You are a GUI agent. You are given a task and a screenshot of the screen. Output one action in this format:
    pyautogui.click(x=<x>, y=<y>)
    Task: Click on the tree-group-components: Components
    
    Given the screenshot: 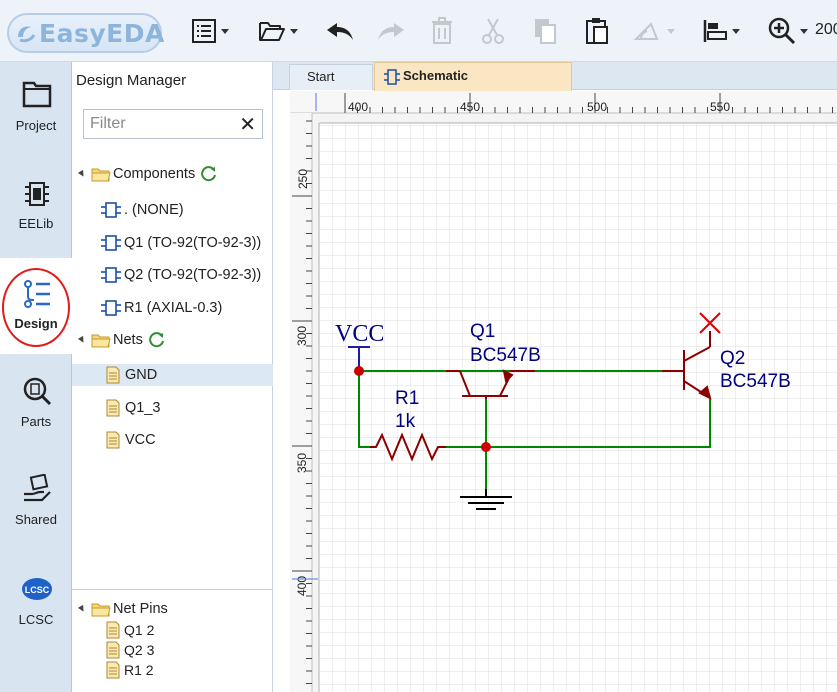 What is the action you would take?
    pyautogui.click(x=147, y=174)
    